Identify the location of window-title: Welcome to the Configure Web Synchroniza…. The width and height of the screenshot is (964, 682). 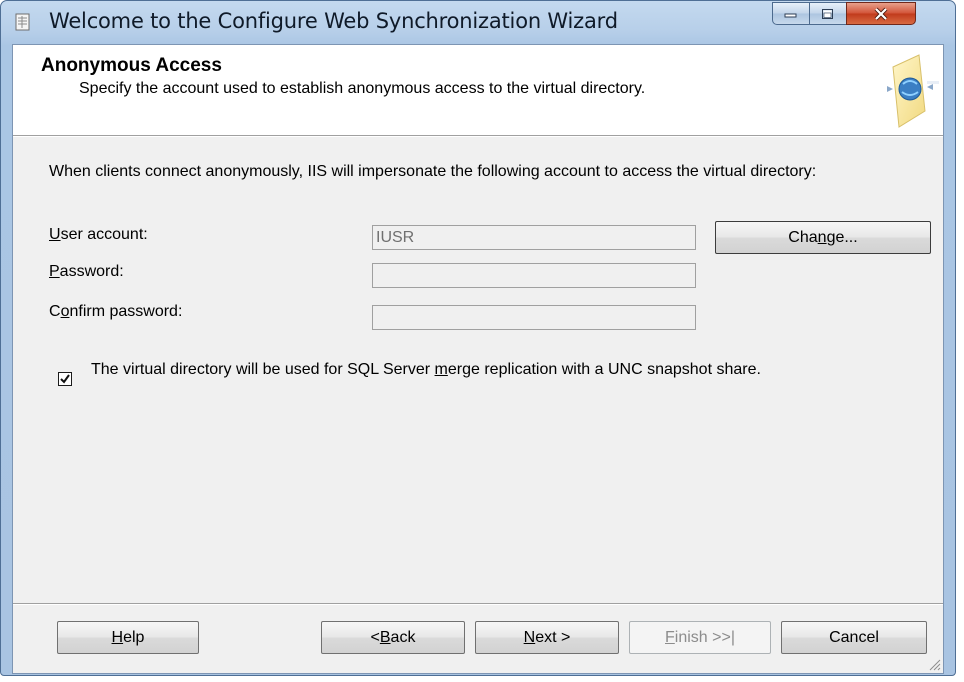
(333, 21).